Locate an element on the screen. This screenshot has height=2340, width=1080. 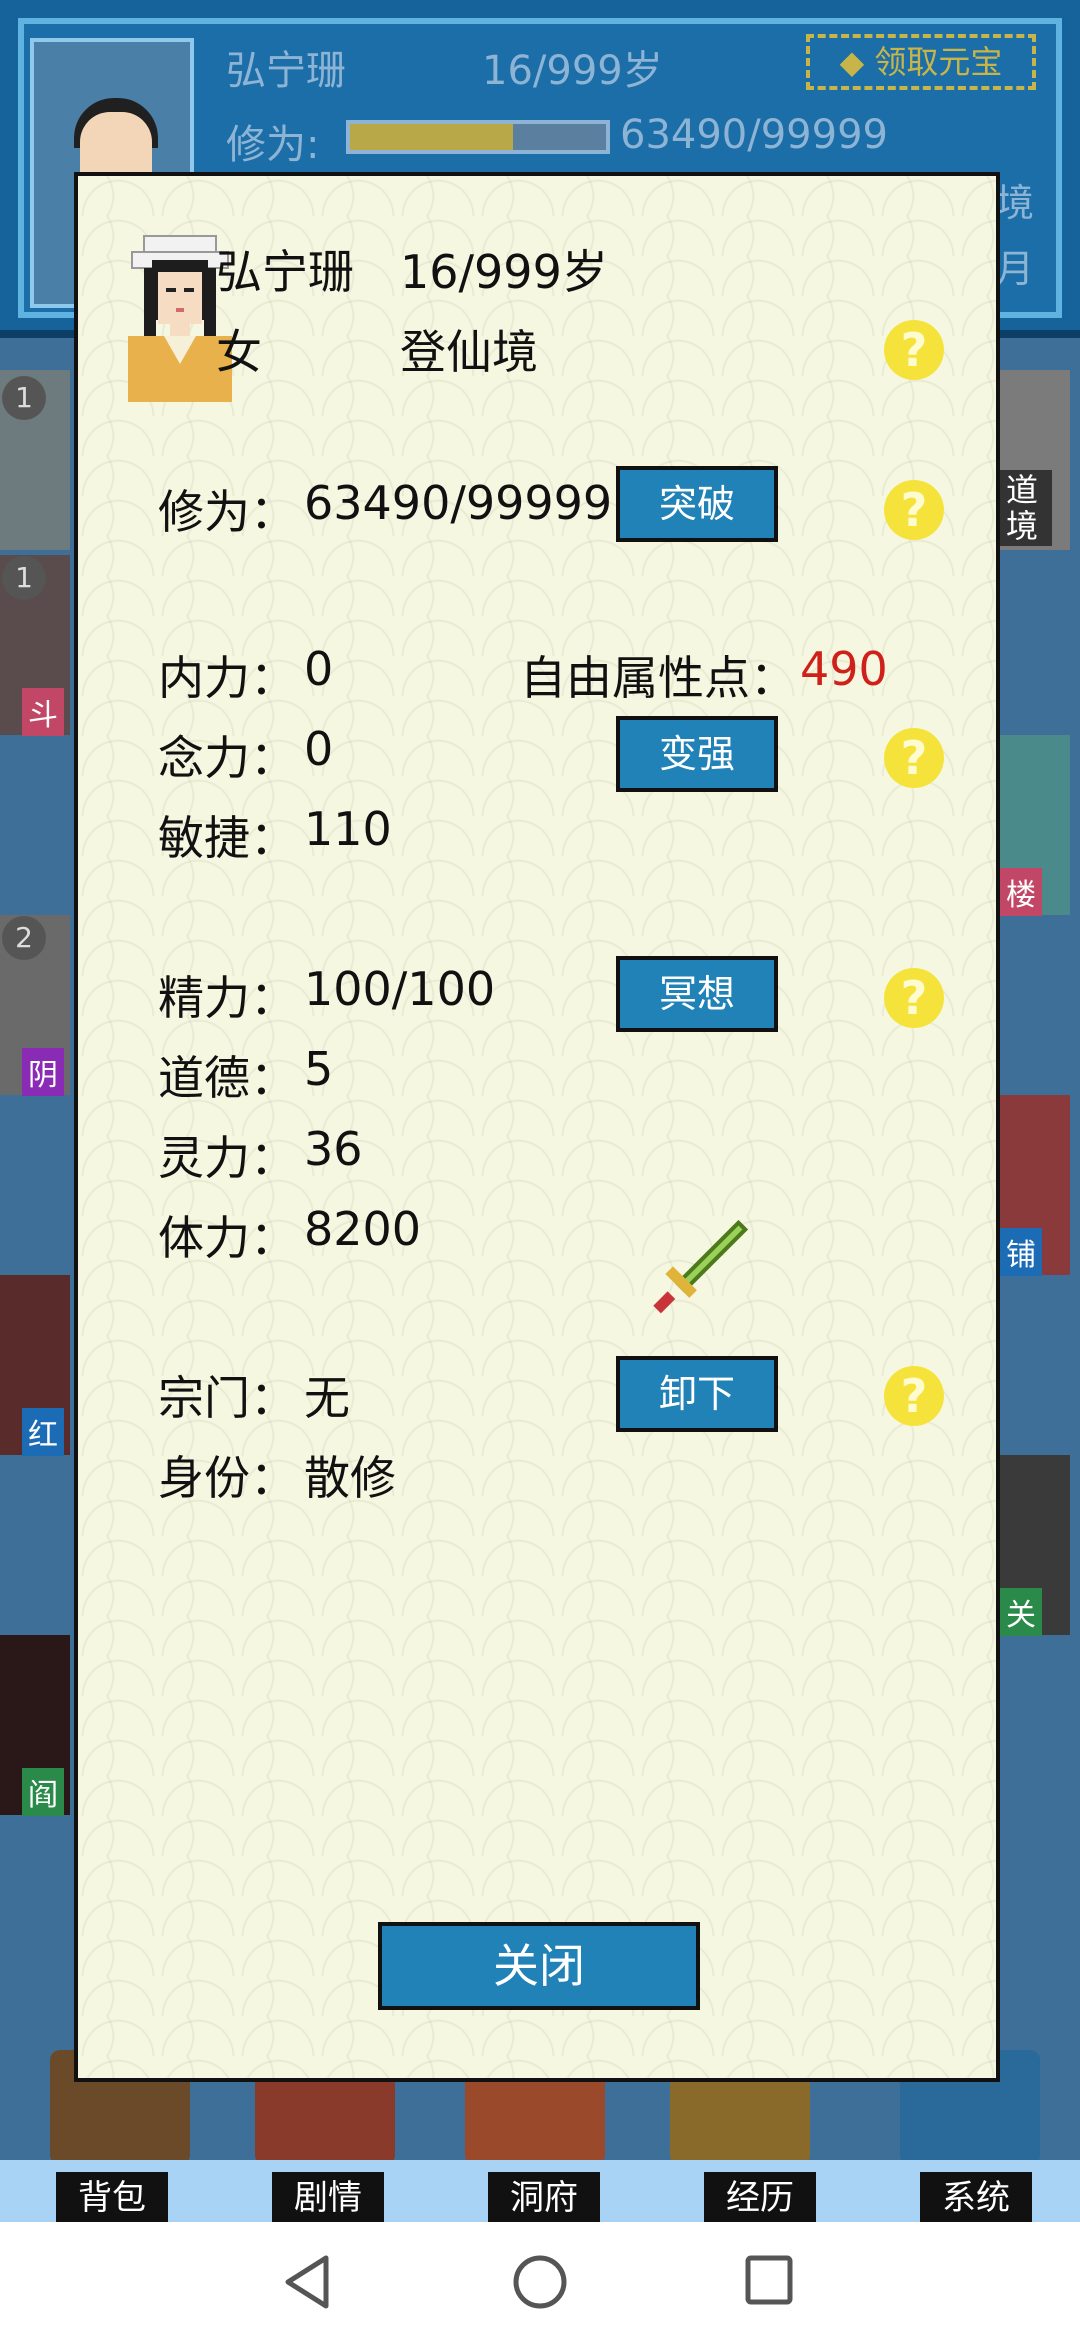
nianli-value: 0 is located at coordinates (319, 749).